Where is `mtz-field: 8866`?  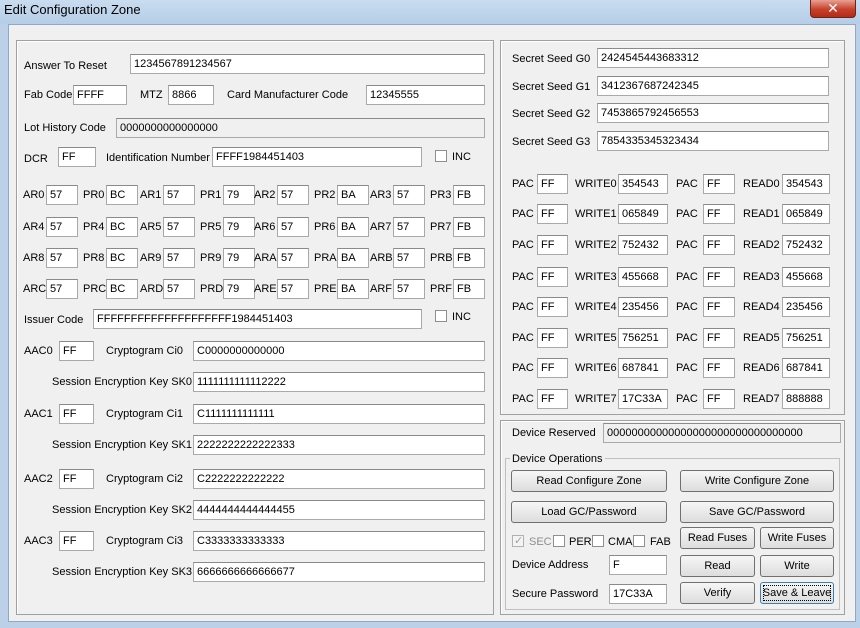
mtz-field: 8866 is located at coordinates (191, 95).